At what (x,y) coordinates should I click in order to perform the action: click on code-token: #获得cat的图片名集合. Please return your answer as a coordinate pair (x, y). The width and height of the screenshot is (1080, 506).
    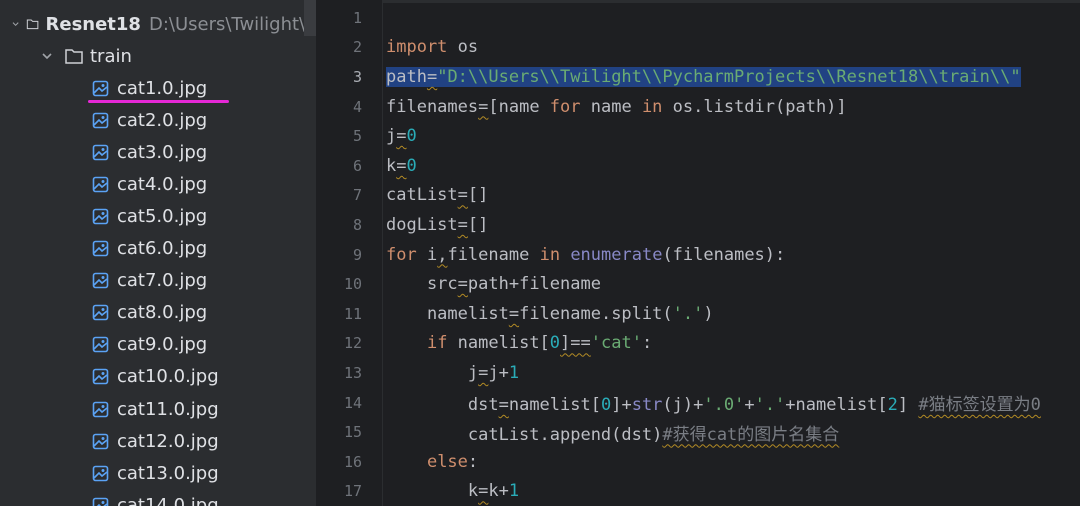
    Looking at the image, I should click on (751, 434).